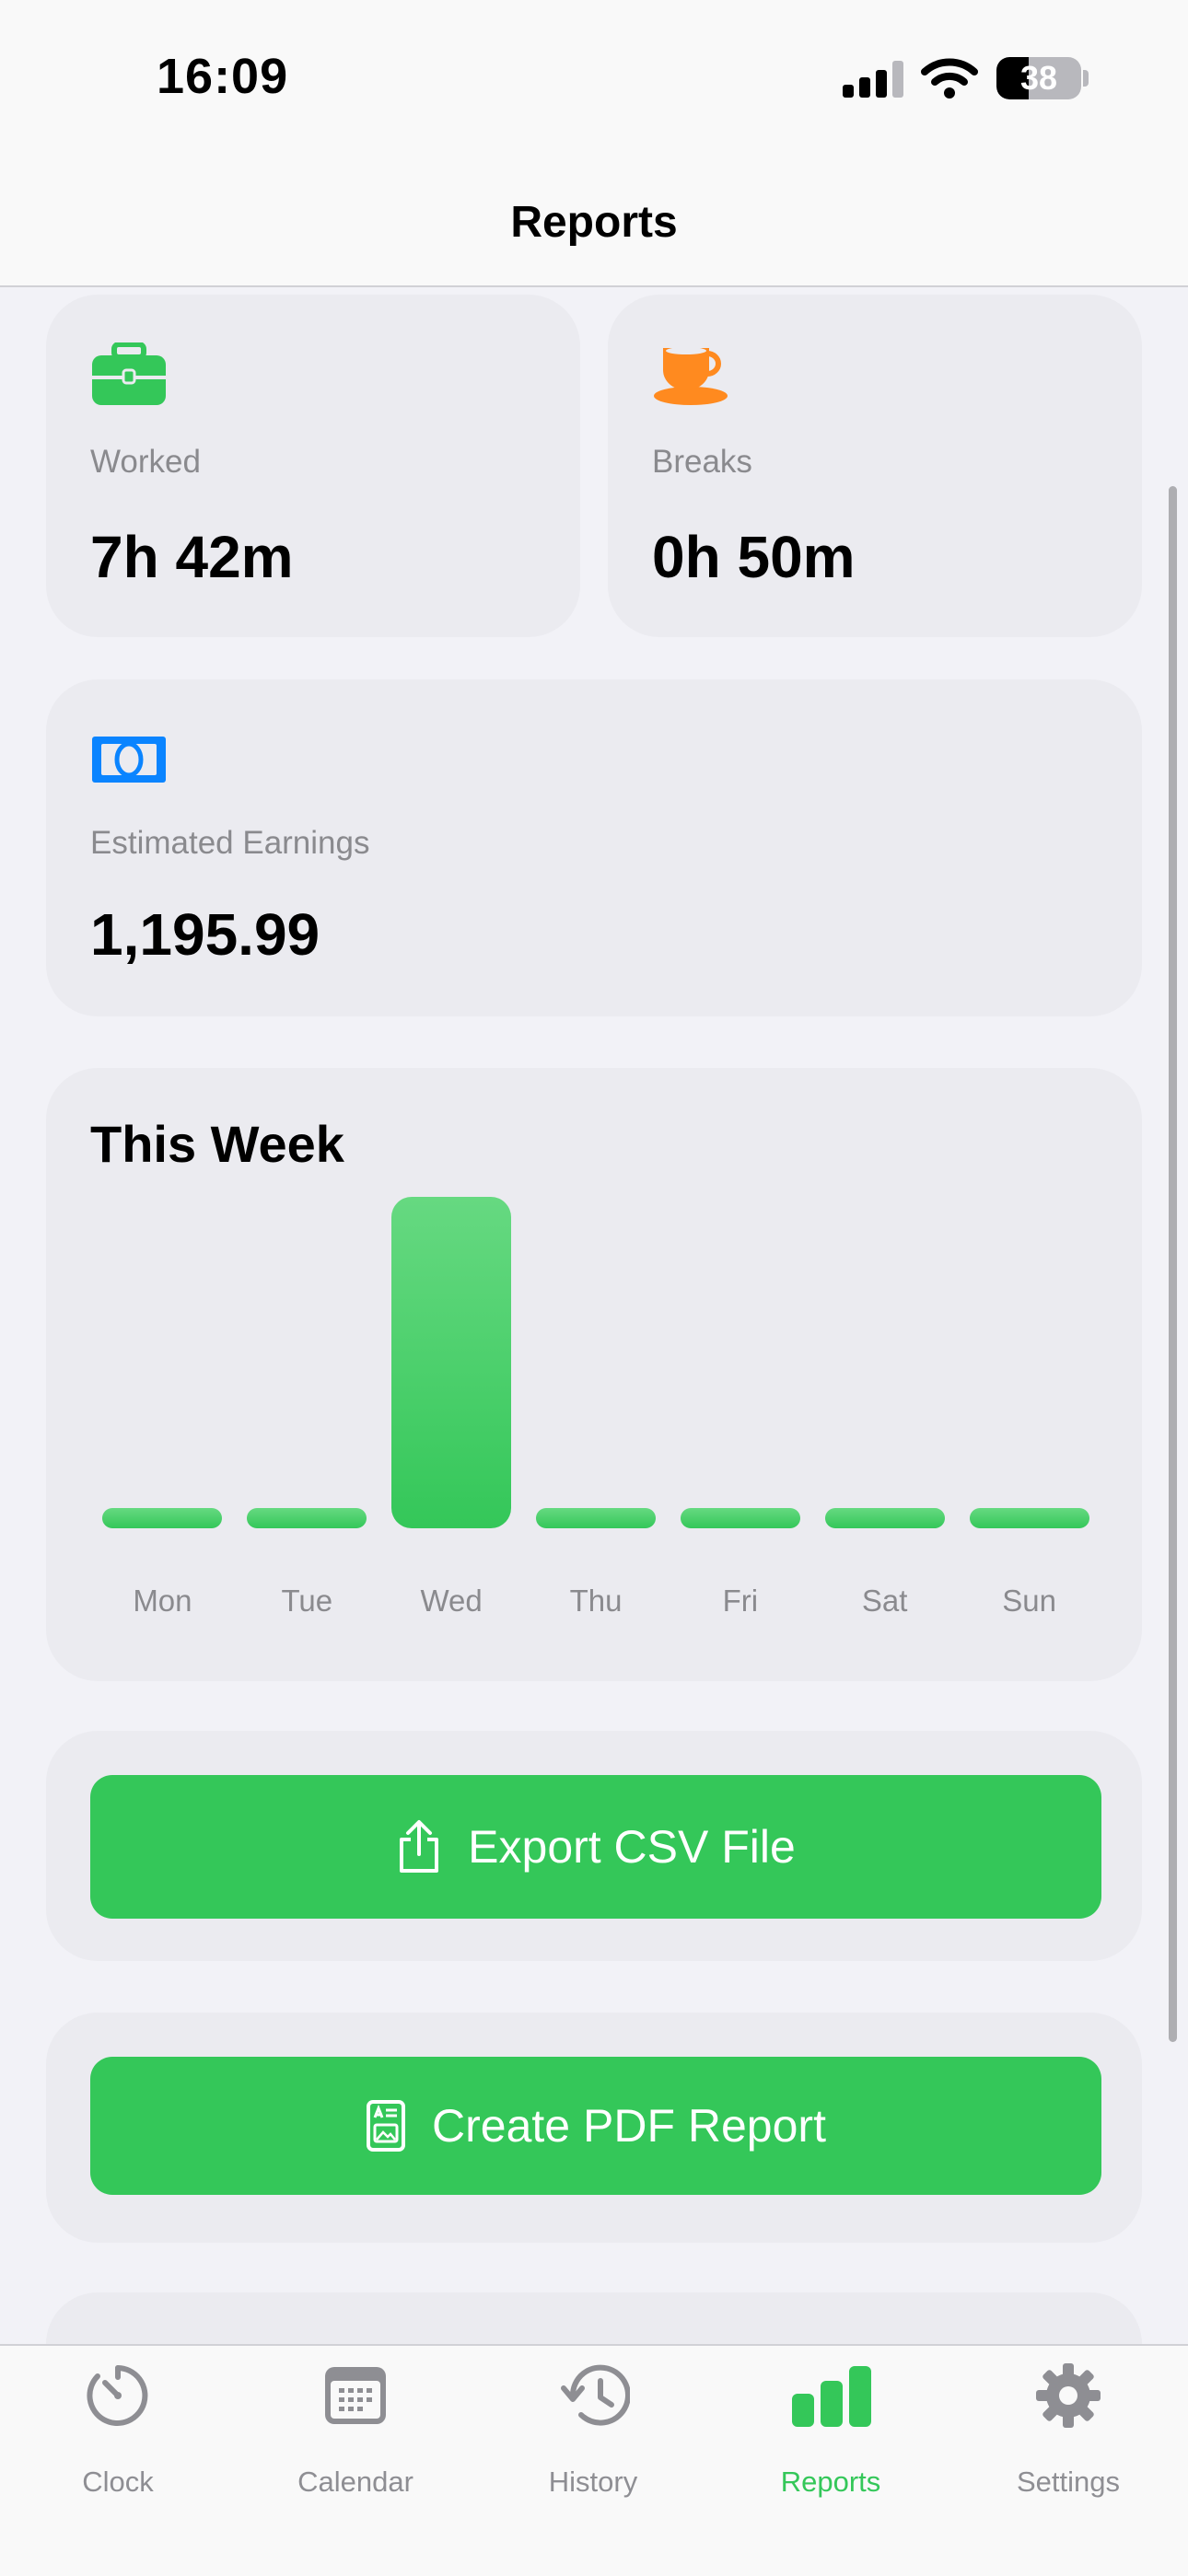 The width and height of the screenshot is (1188, 2576). Describe the element at coordinates (884, 1601) in the screenshot. I see `chart-day-label: Sat` at that location.